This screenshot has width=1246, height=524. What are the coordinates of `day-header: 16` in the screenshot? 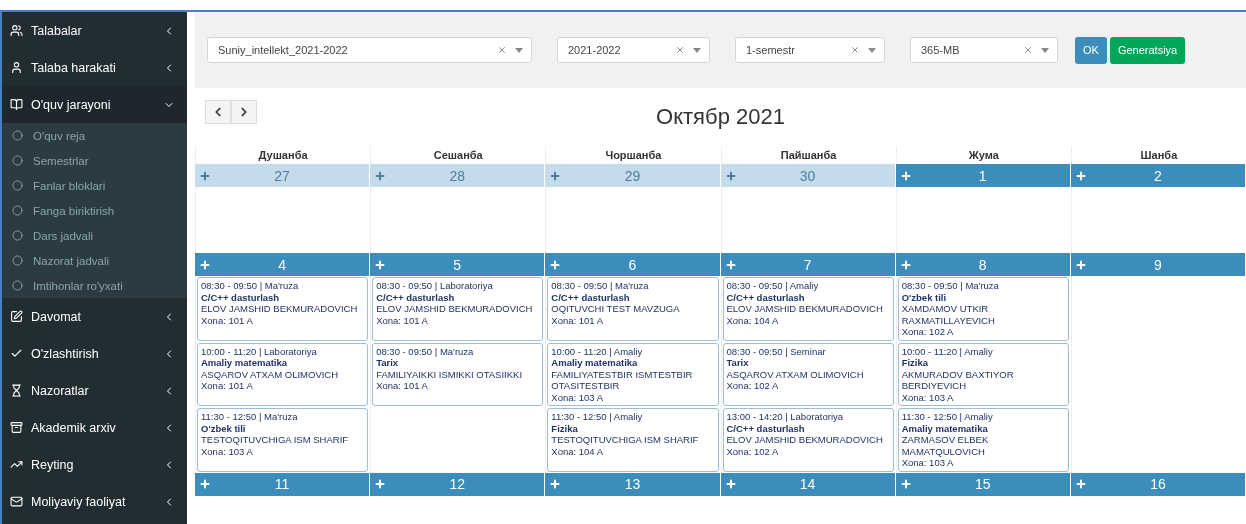 It's located at (1158, 484).